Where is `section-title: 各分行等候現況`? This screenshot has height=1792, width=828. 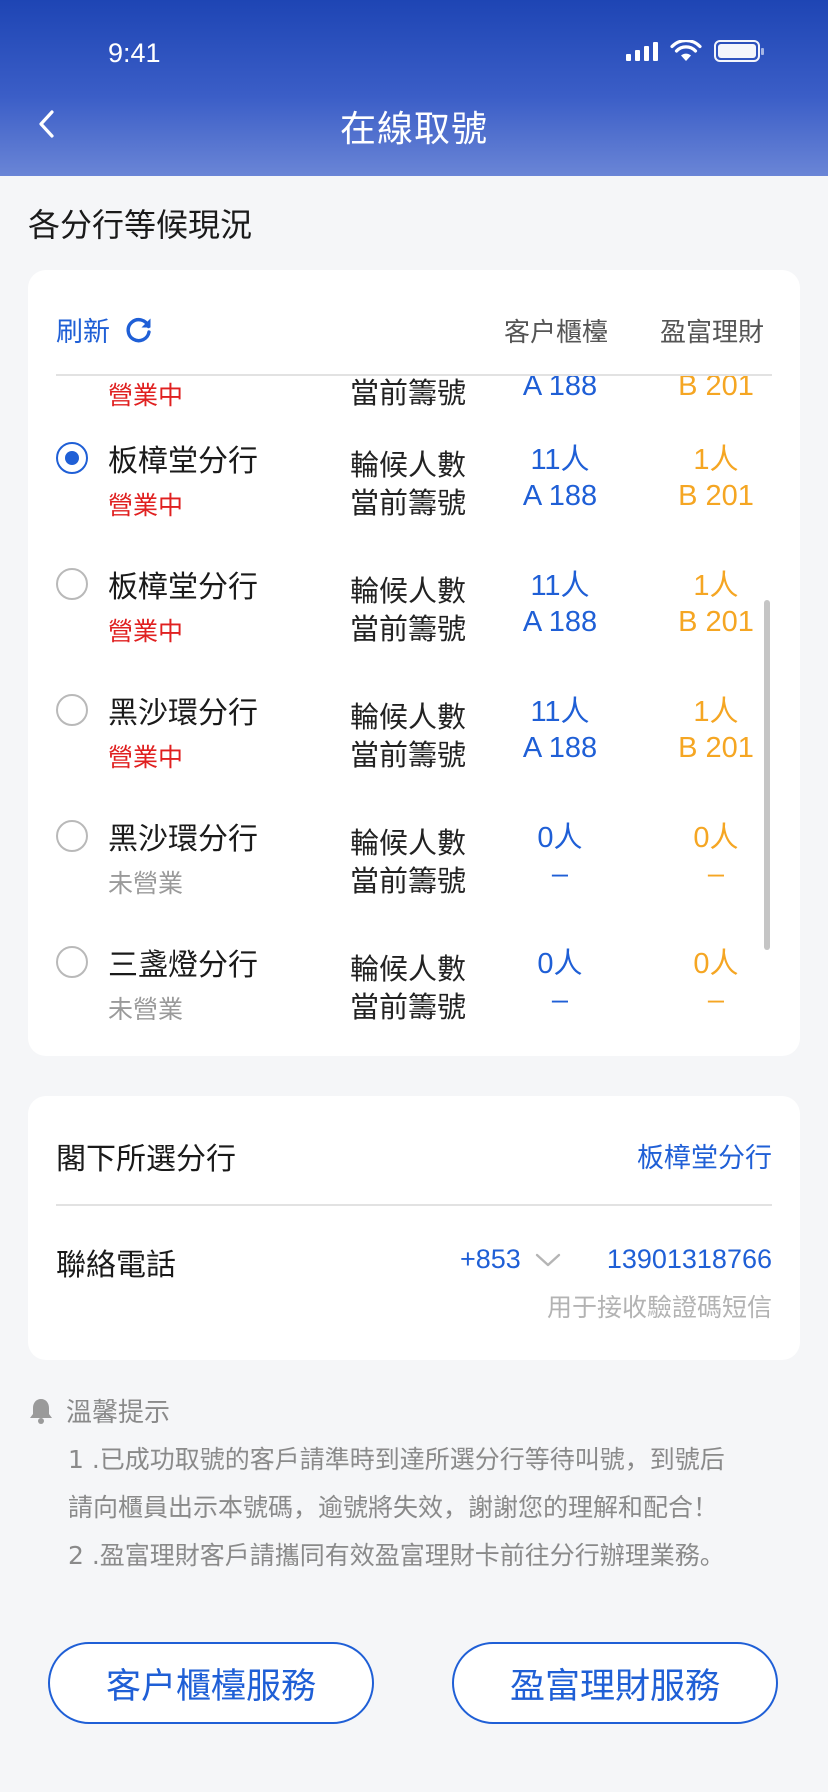 section-title: 各分行等候現況 is located at coordinates (140, 225).